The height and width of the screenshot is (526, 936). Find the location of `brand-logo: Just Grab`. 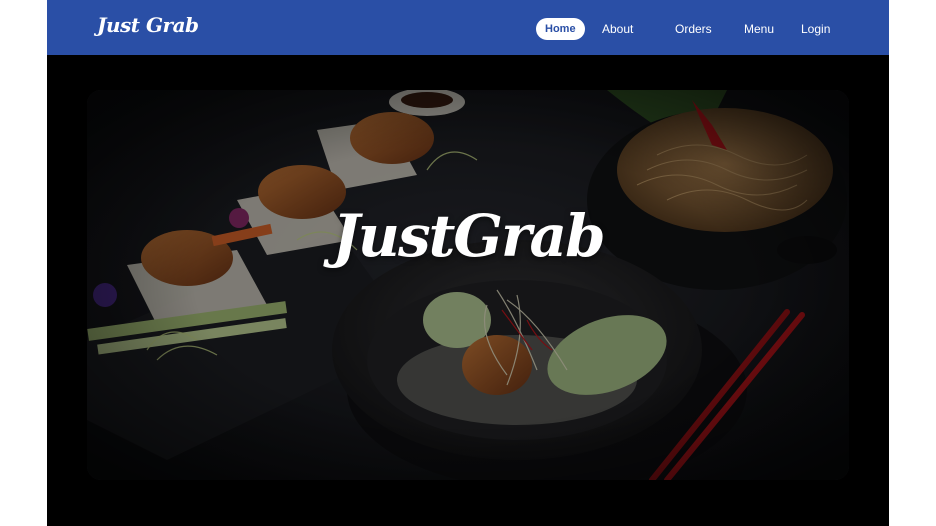

brand-logo: Just Grab is located at coordinates (148, 25).